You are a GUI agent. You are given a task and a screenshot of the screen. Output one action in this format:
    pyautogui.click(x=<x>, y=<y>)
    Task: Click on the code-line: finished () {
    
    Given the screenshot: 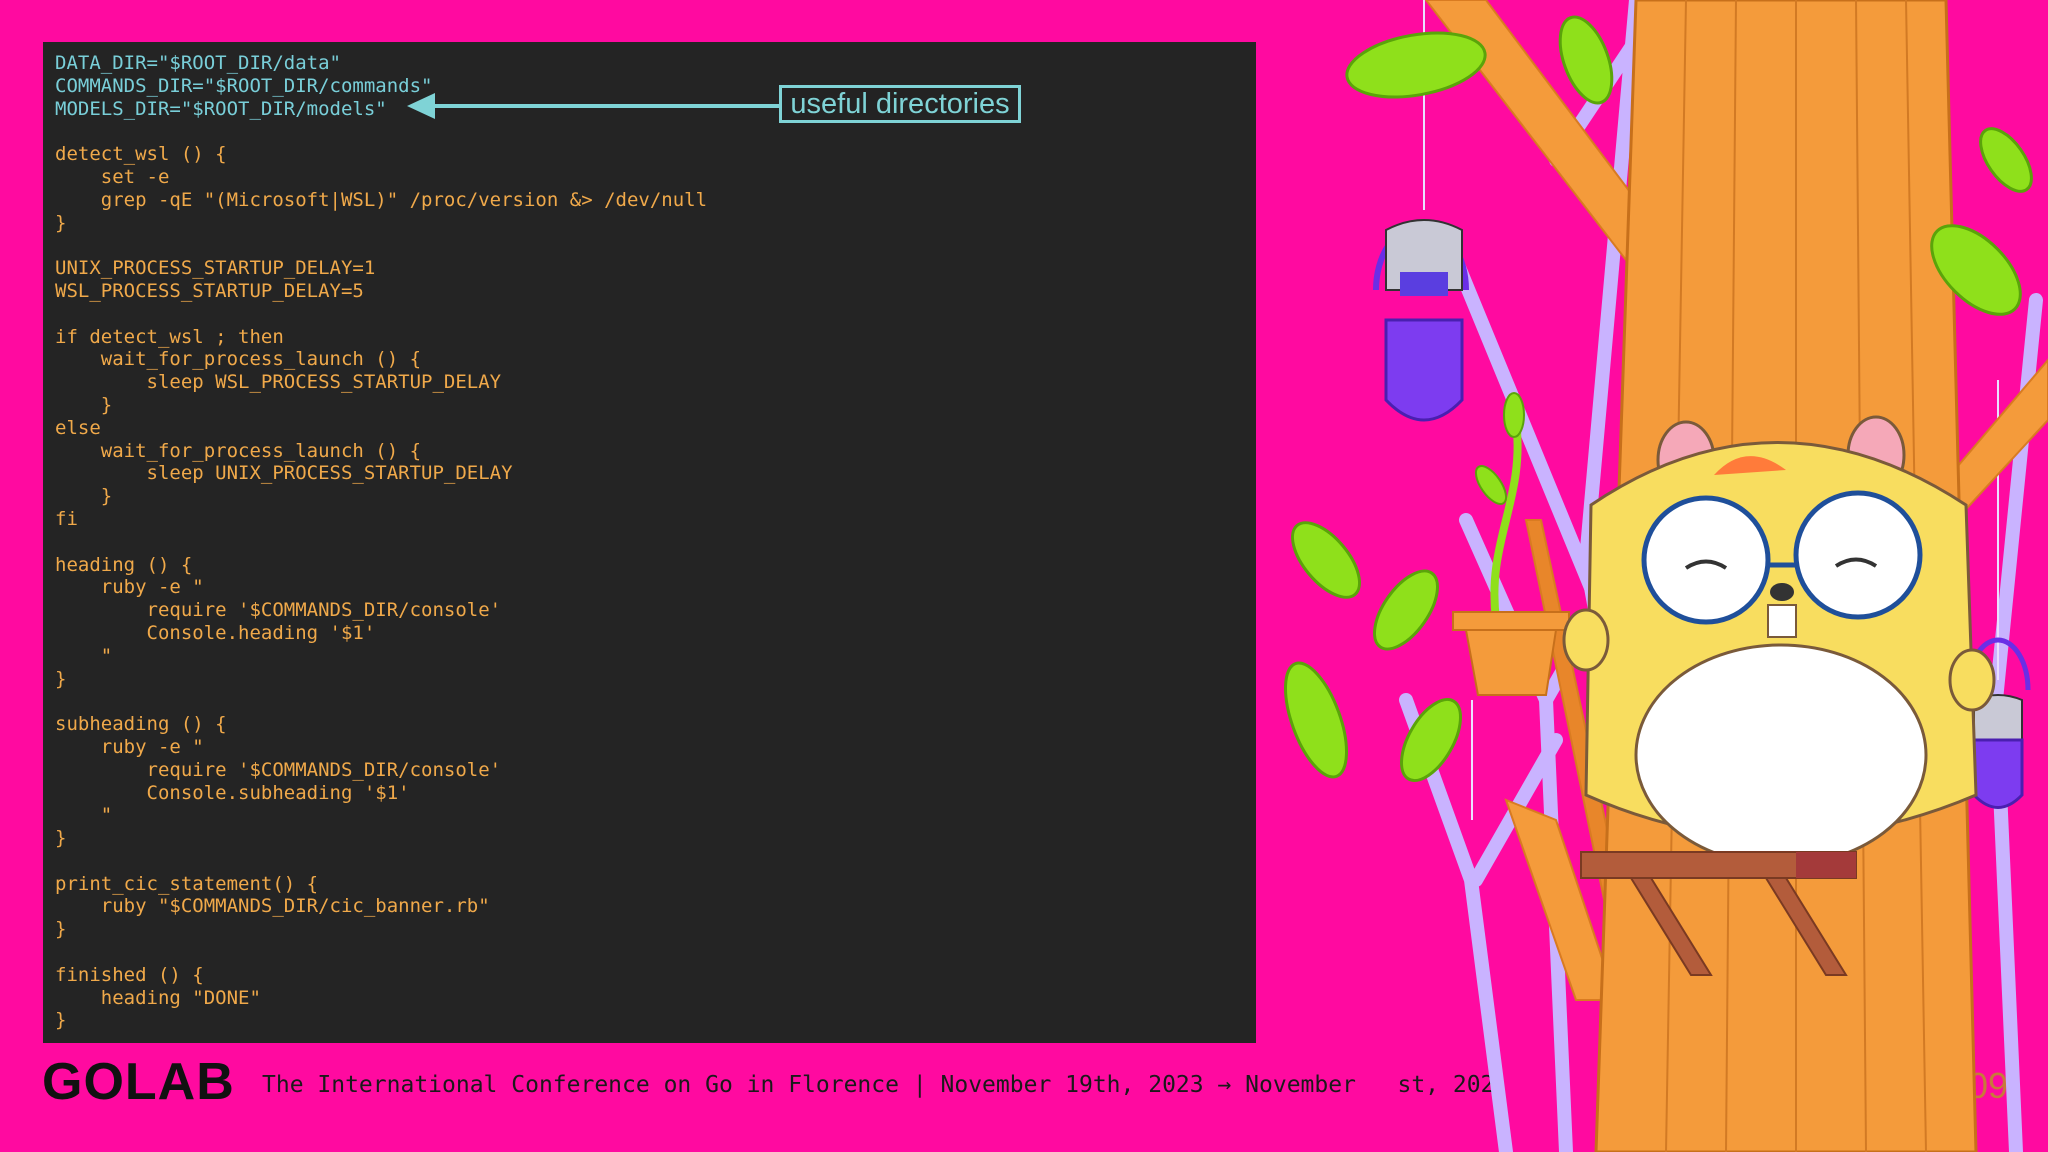 What is the action you would take?
    pyautogui.click(x=129, y=974)
    